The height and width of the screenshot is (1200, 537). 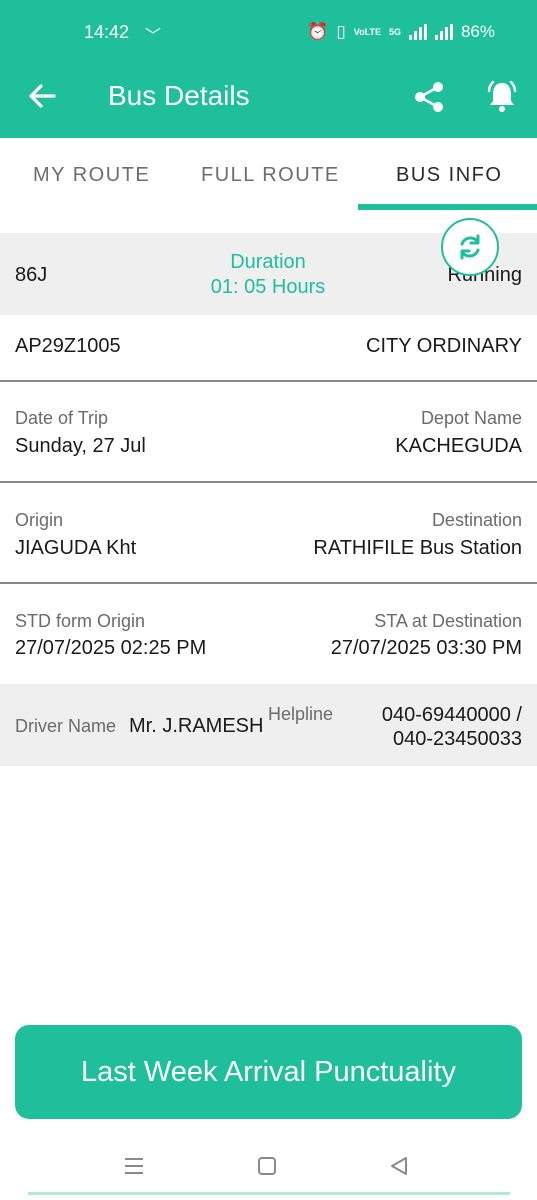 What do you see at coordinates (153, 36) in the screenshot?
I see `notification-icon: ﹀` at bounding box center [153, 36].